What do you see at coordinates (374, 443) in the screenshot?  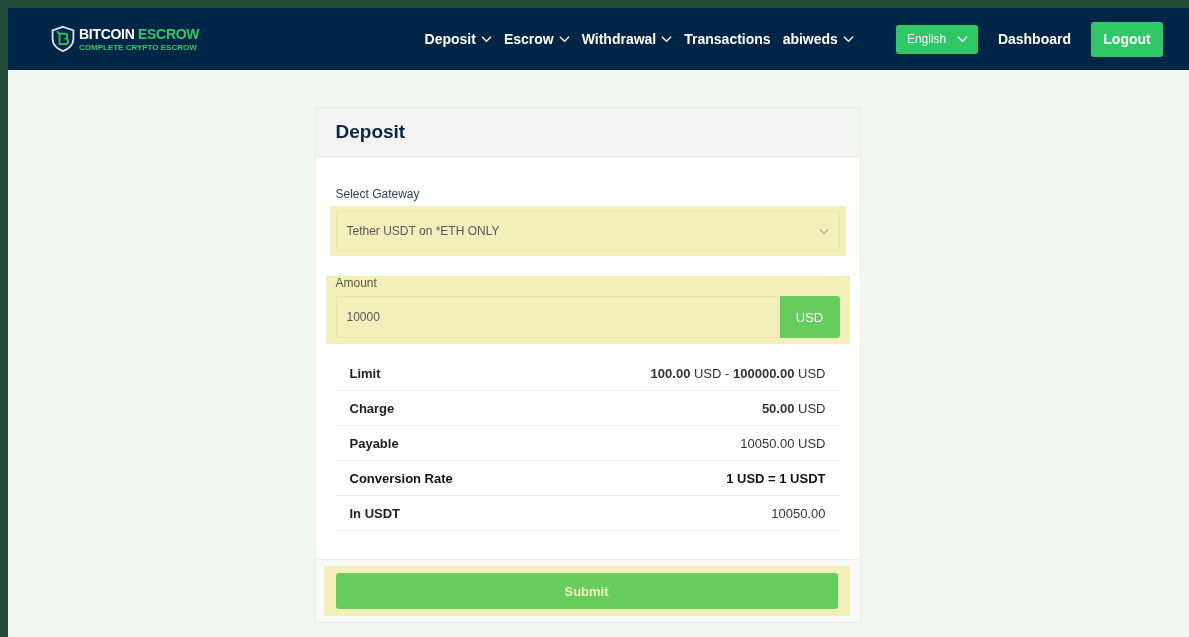 I see `row-label: Payable` at bounding box center [374, 443].